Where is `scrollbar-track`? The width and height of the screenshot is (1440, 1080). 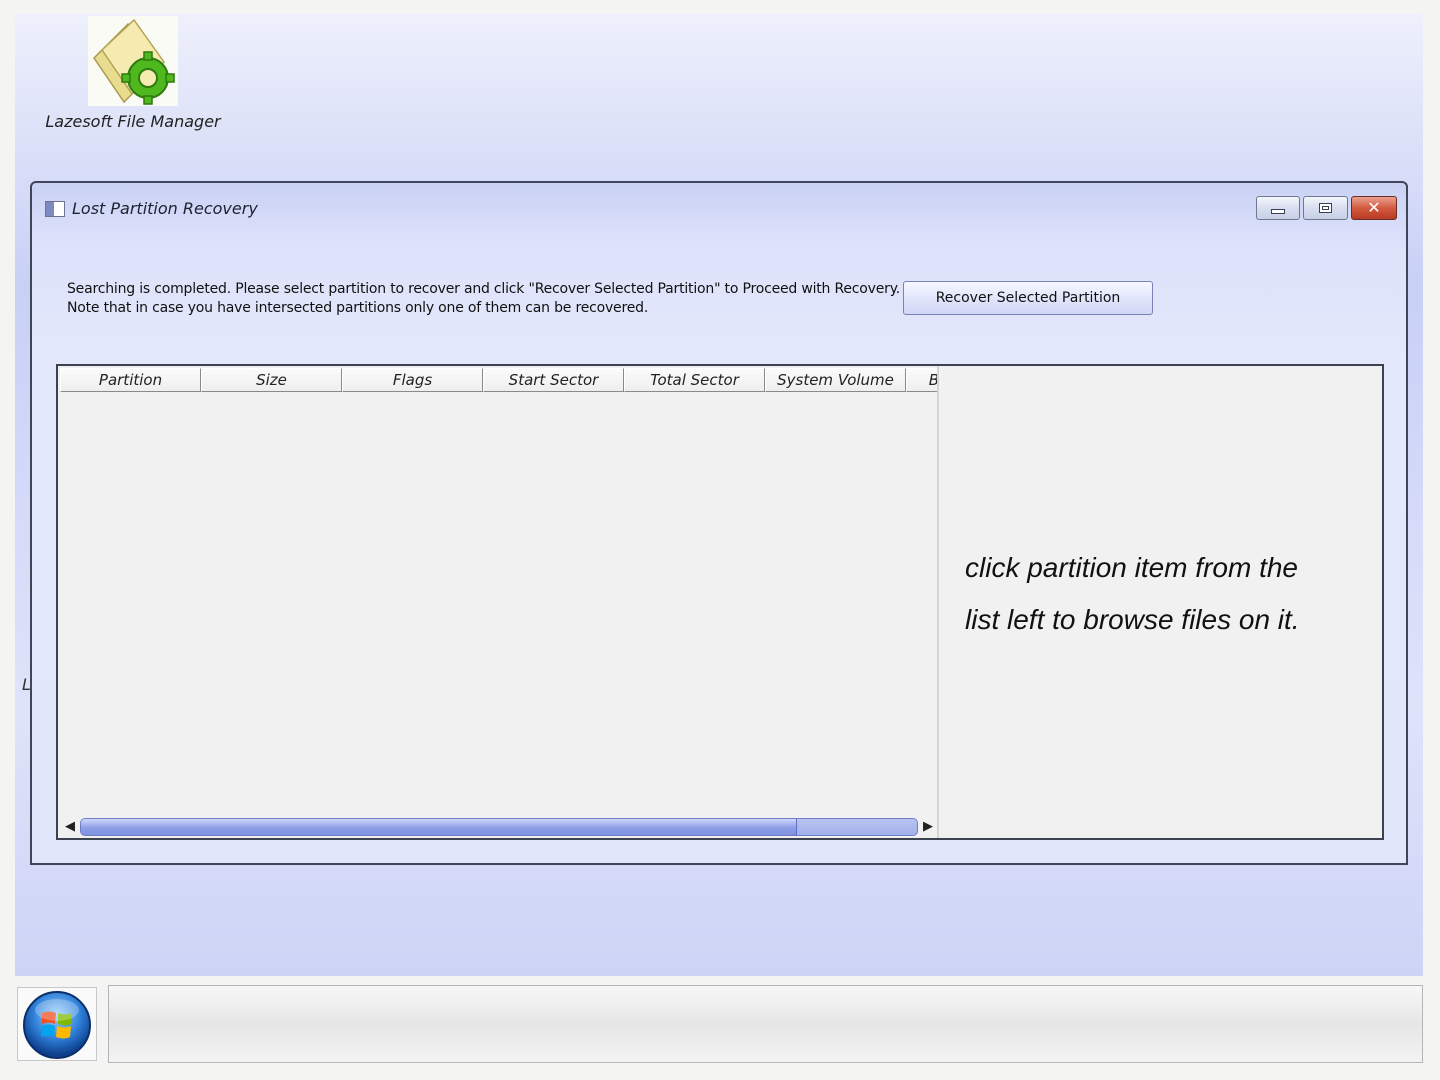 scrollbar-track is located at coordinates (499, 827).